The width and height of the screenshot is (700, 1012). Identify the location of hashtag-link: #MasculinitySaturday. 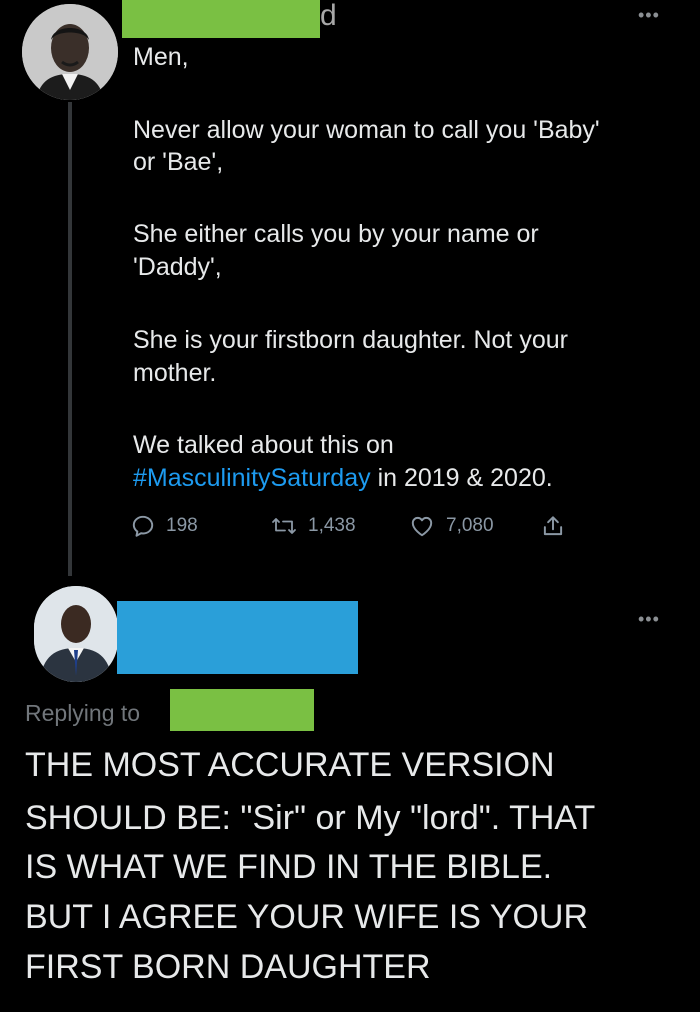
(252, 478).